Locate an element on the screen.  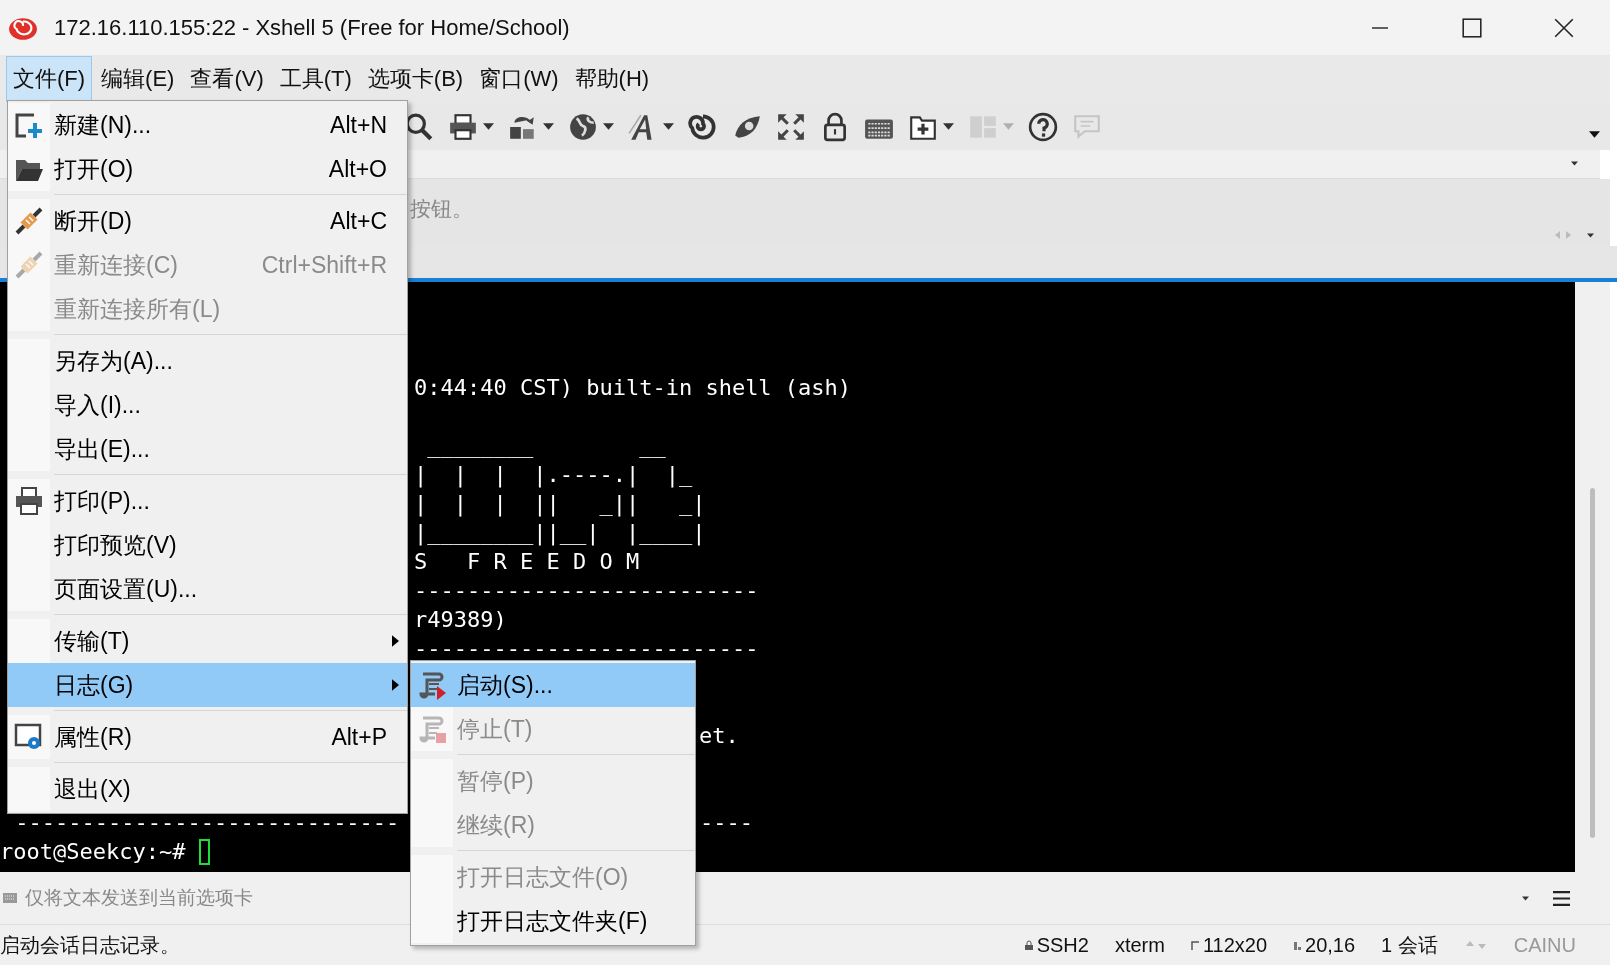
menu-bar-item: 文件(F) is located at coordinates (49, 79).